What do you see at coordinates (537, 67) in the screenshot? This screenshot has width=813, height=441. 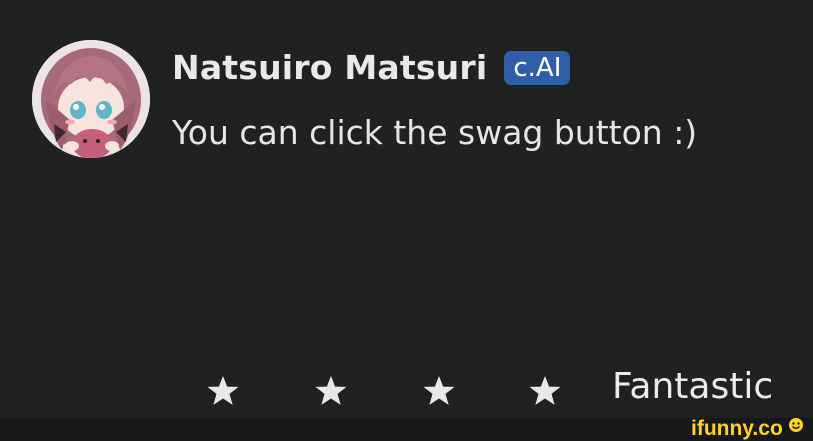 I see `cai-badge: c.AI` at bounding box center [537, 67].